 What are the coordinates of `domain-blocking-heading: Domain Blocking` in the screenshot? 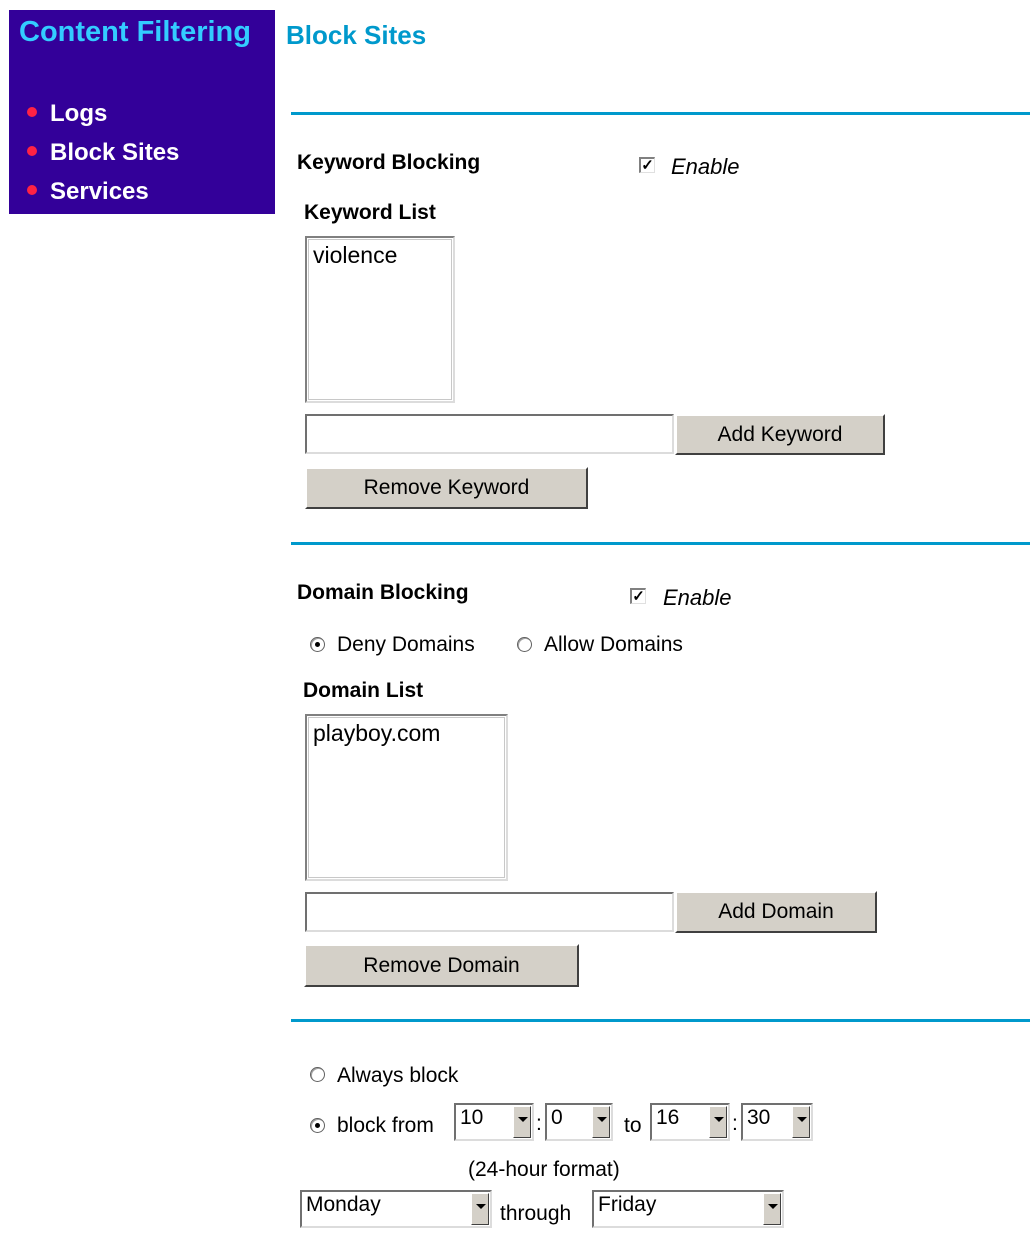 It's located at (383, 592).